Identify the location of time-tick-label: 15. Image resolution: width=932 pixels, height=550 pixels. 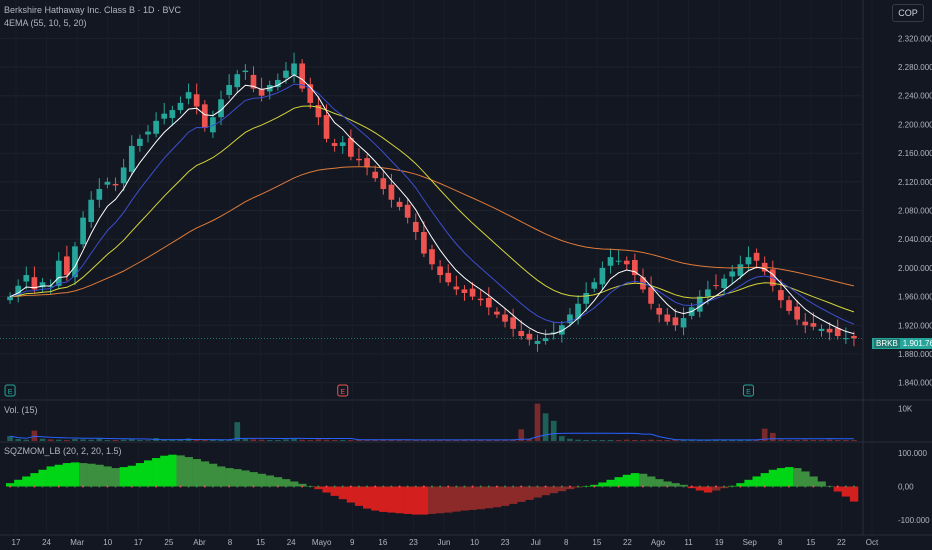
(260, 542).